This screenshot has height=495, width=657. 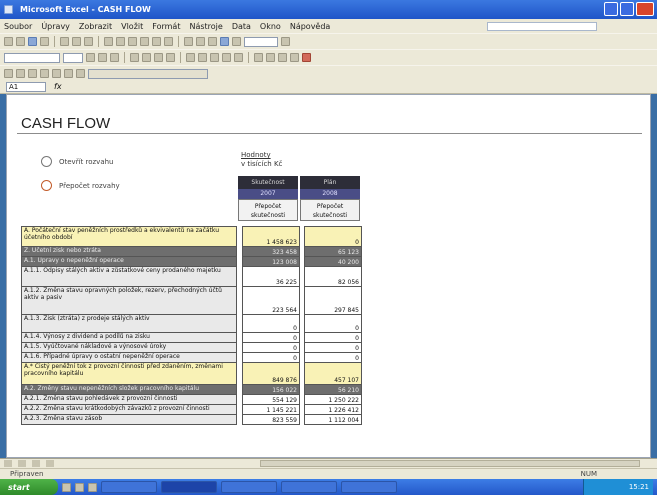 What do you see at coordinates (129, 419) in the screenshot?
I see `row-label: A.2.3. Změna stavu zásob` at bounding box center [129, 419].